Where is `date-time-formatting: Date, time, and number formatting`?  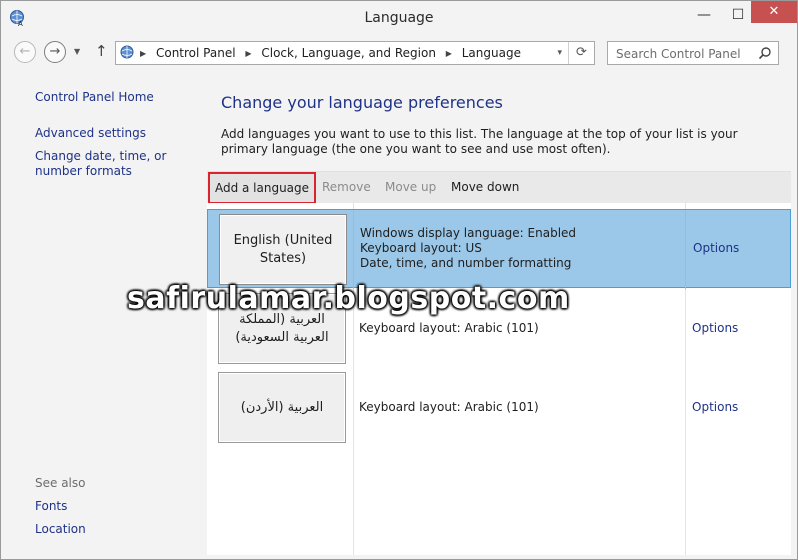 date-time-formatting: Date, time, and number formatting is located at coordinates (466, 263).